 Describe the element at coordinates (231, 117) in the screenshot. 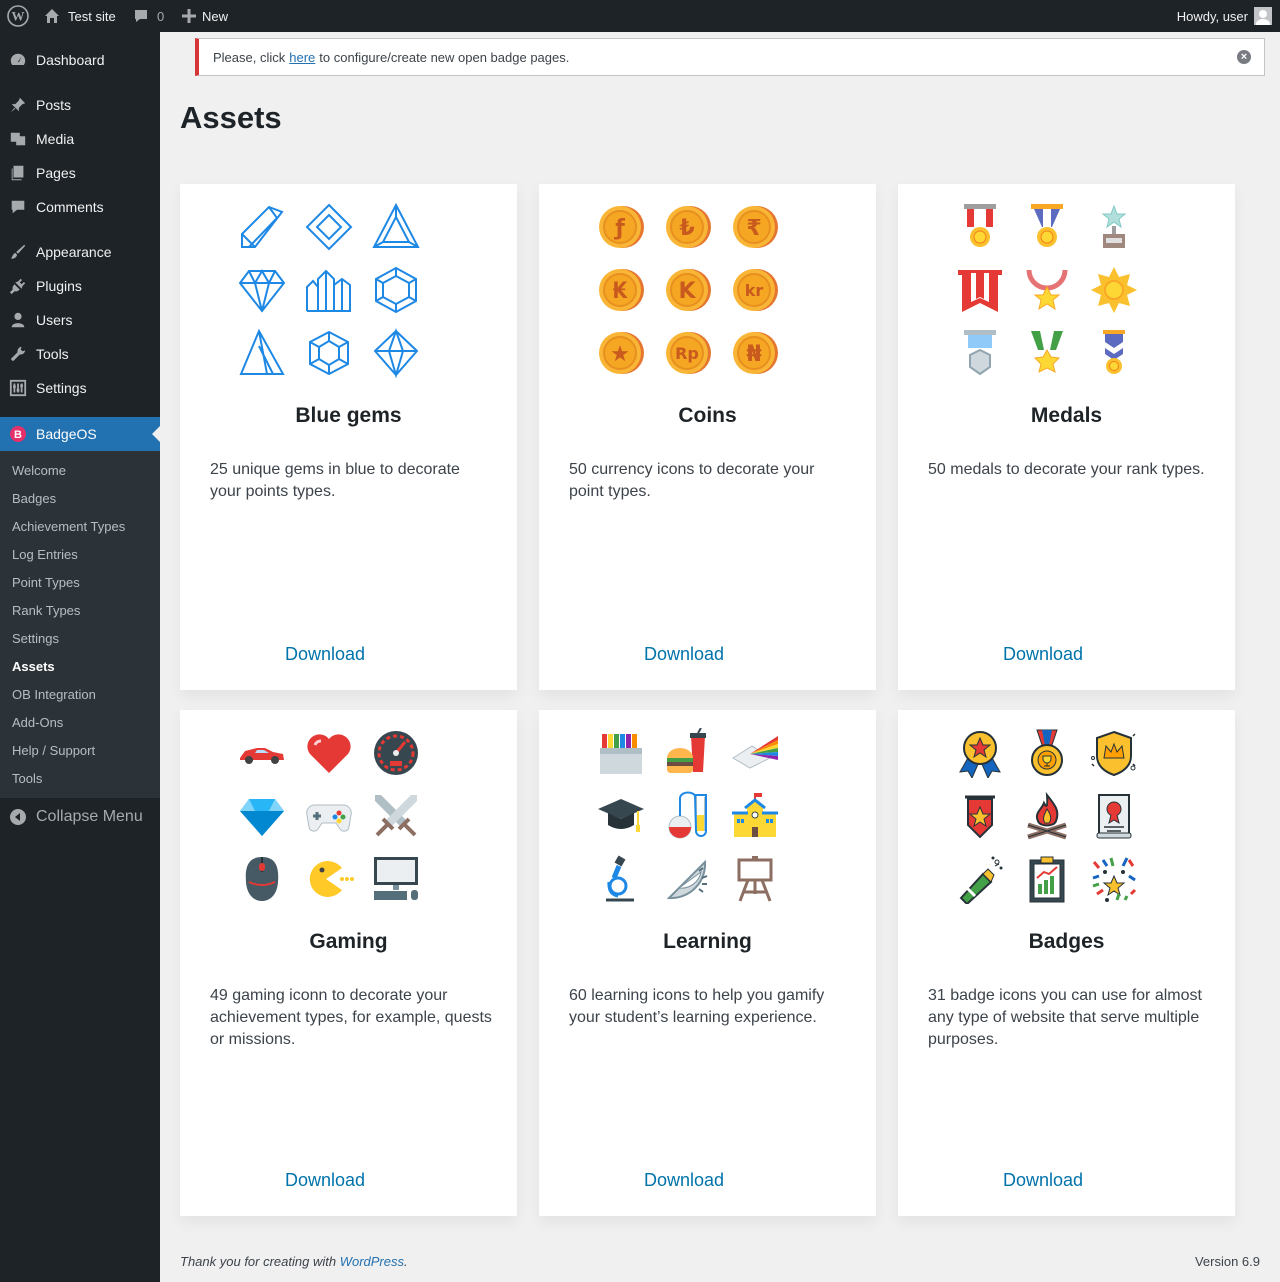

I see `page-title: Assets` at that location.